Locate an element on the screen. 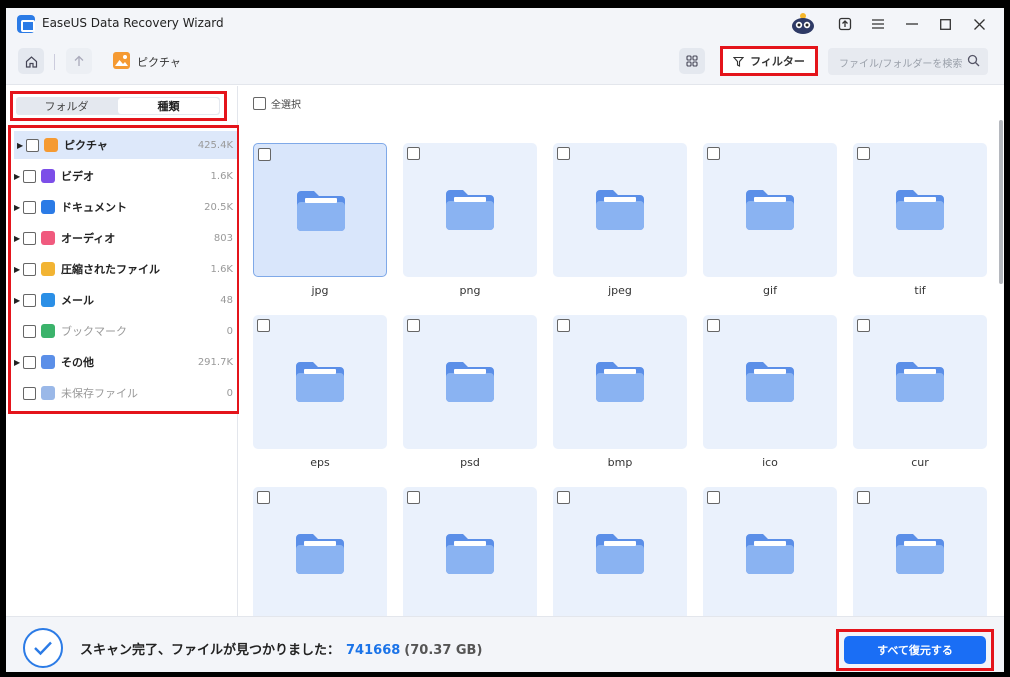 Image resolution: width=1010 pixels, height=677 pixels. toolbar: ピクチャ フィルター ファイル/フォルダーを検索 is located at coordinates (505, 62).